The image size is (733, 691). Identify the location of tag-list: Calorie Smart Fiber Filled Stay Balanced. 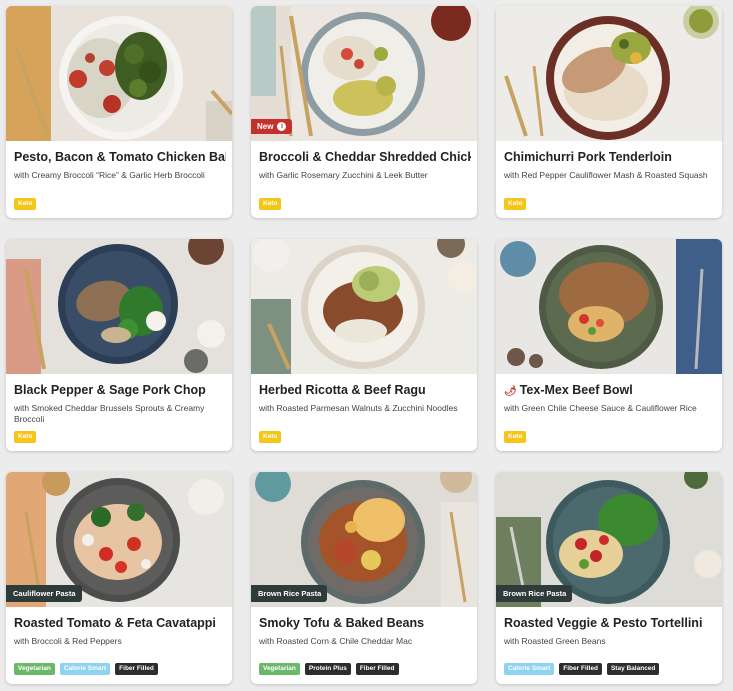
(582, 669).